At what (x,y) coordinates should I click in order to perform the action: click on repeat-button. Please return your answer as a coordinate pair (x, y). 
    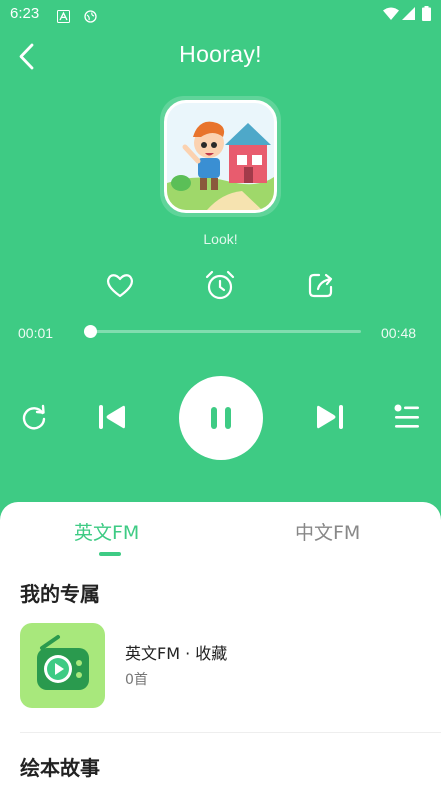
    Looking at the image, I should click on (34, 419).